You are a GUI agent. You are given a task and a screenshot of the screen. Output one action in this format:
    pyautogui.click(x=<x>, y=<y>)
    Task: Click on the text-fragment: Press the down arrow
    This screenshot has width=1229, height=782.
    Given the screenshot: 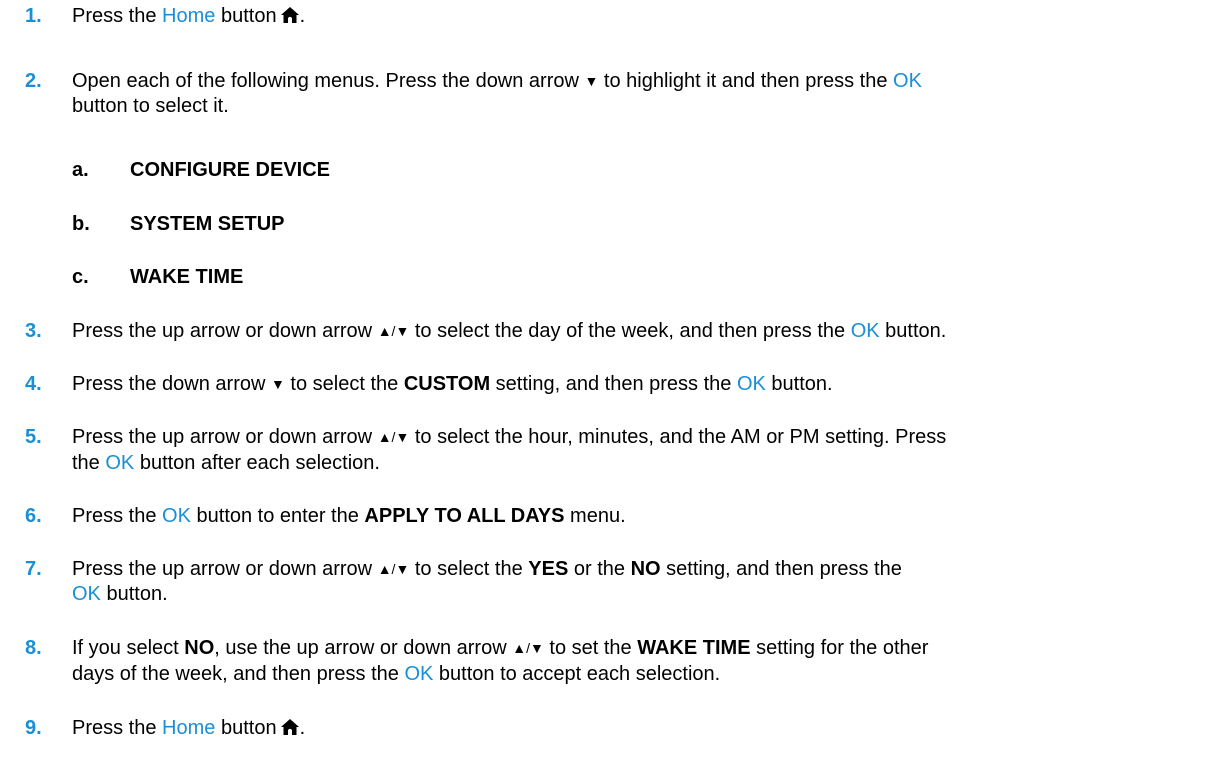 What is the action you would take?
    pyautogui.click(x=169, y=384)
    